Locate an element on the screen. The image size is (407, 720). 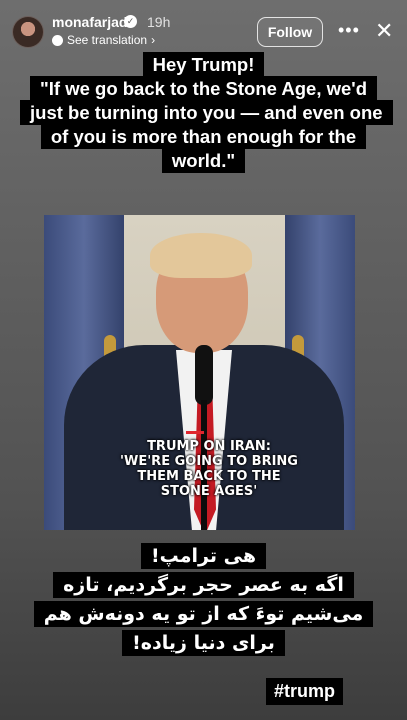
close-icon: ✕ is located at coordinates (384, 31).